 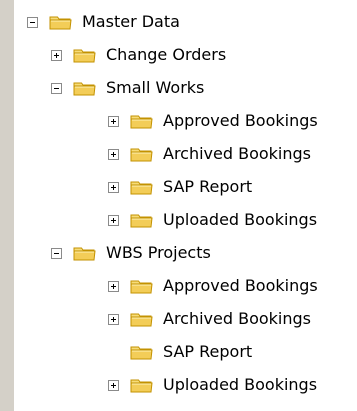 What do you see at coordinates (158, 252) in the screenshot?
I see `tree-node-label: WBS Projects` at bounding box center [158, 252].